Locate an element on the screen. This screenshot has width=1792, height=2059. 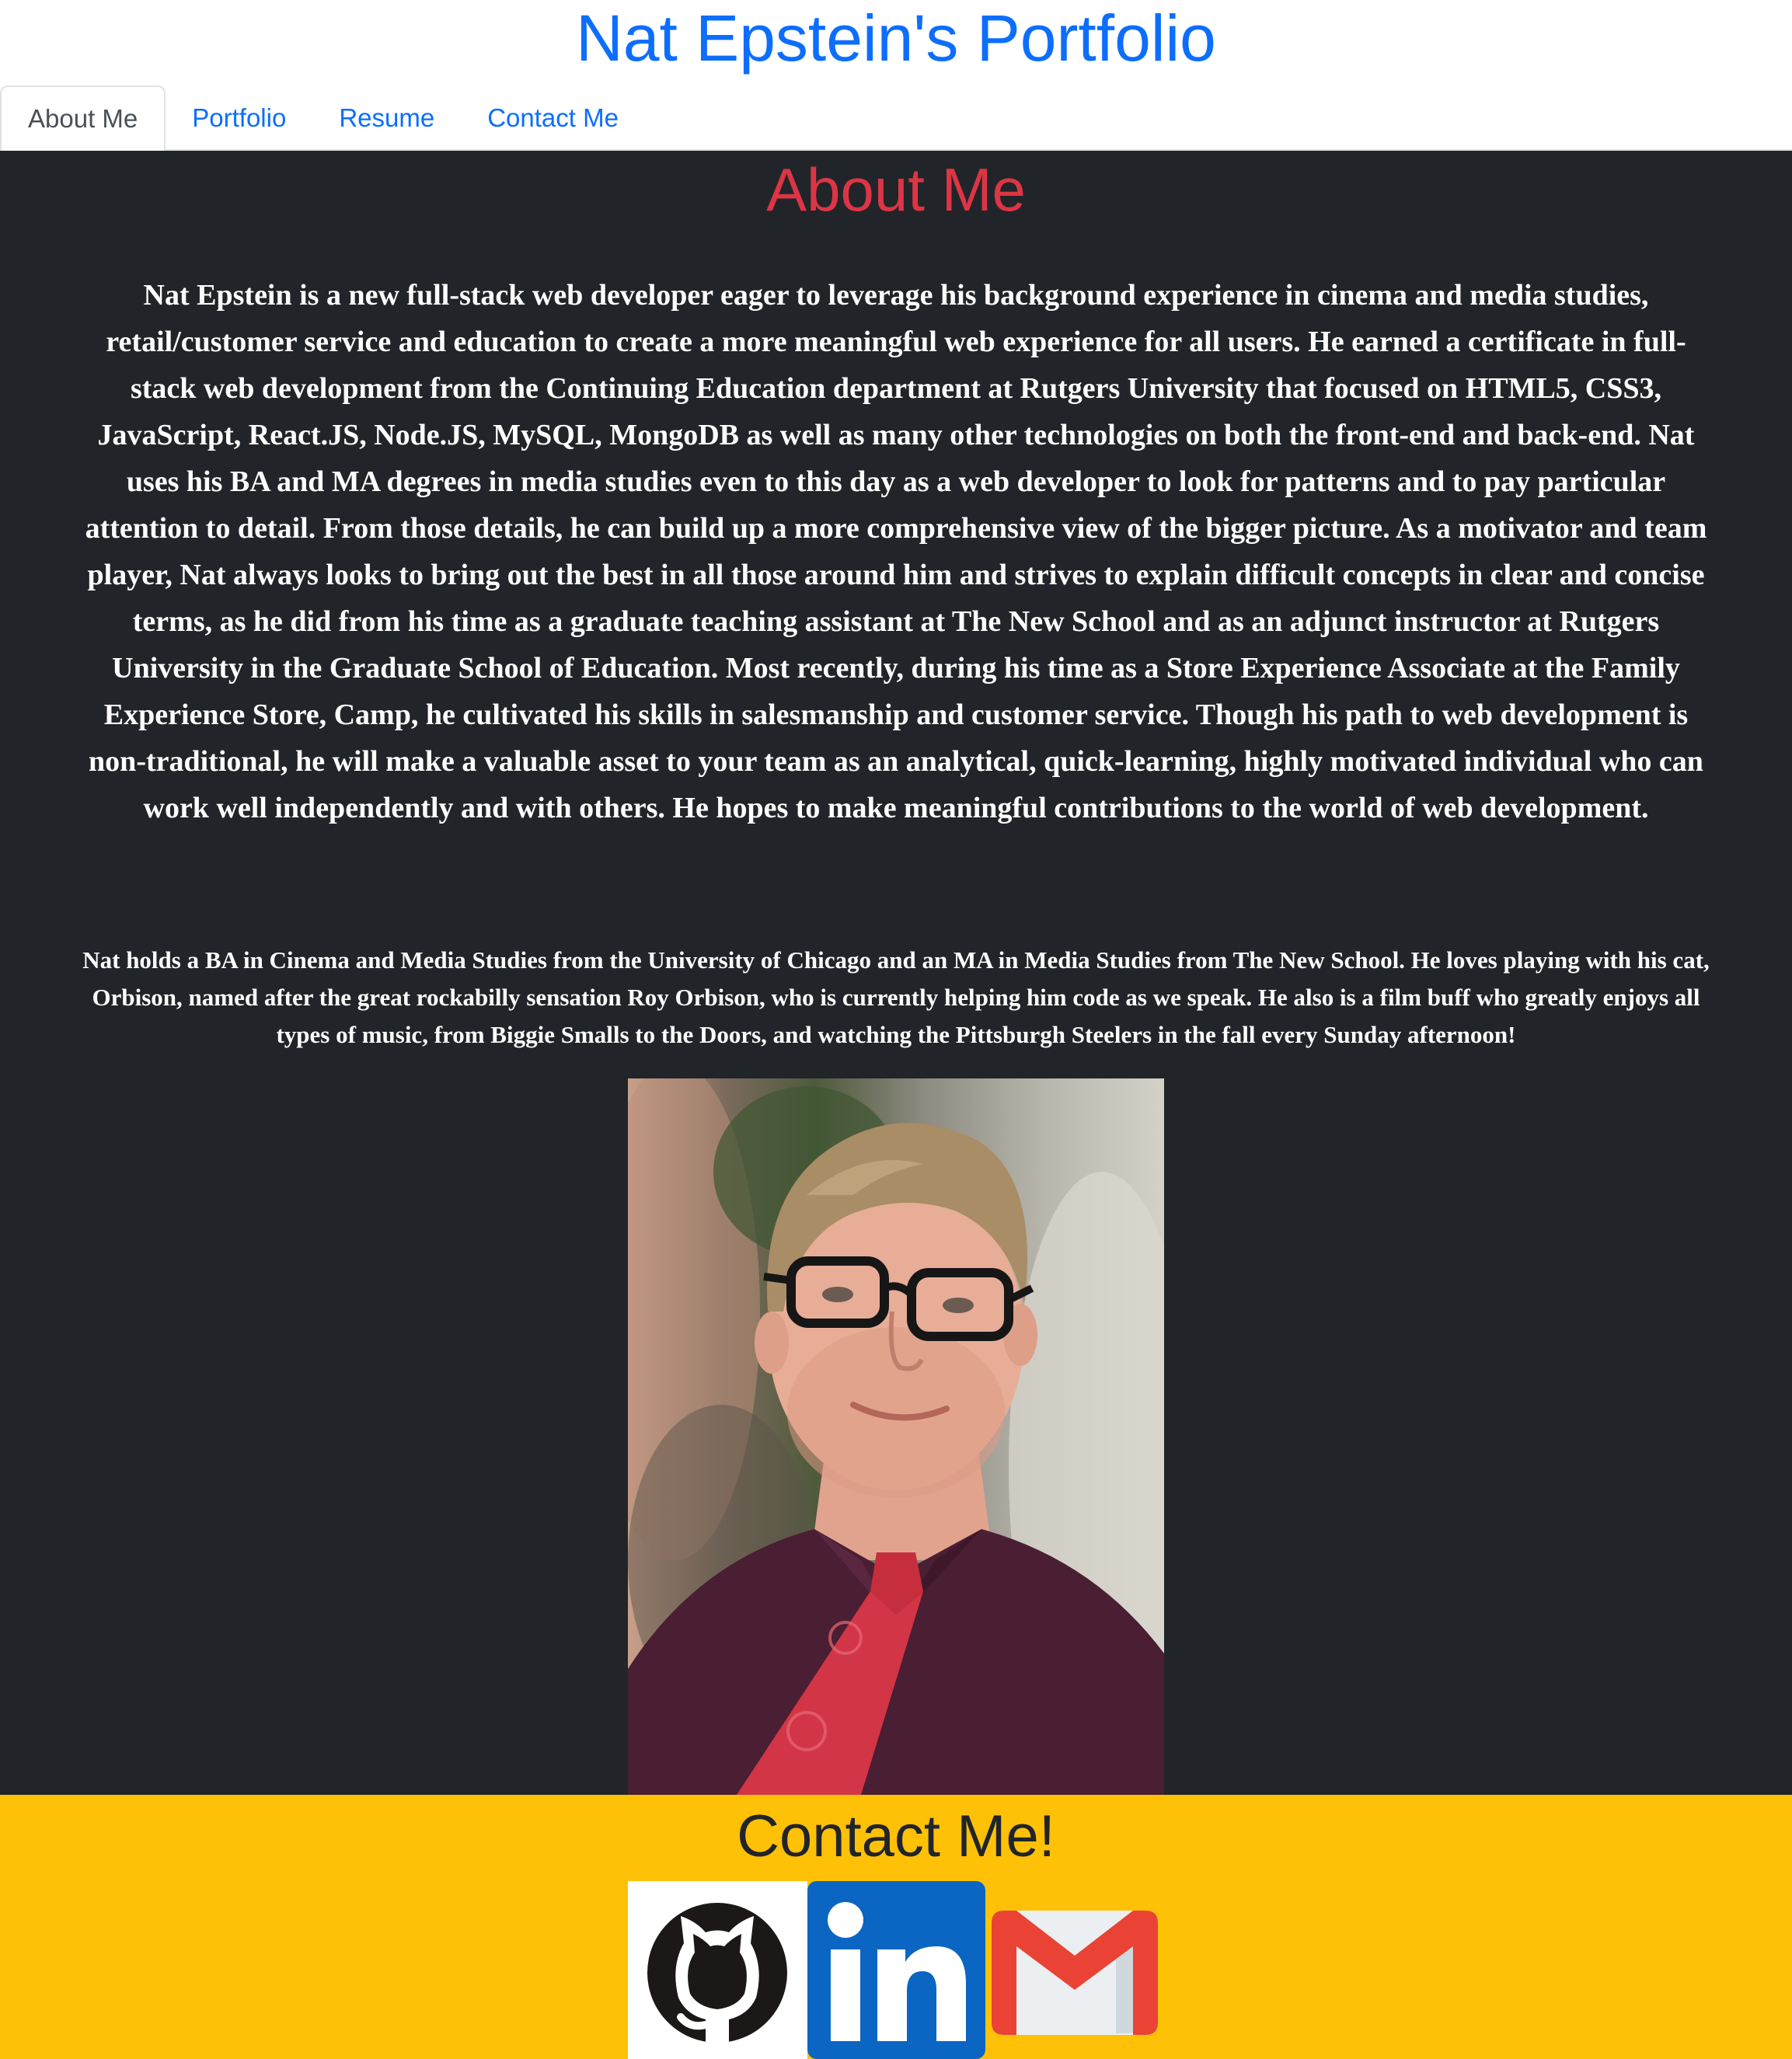
github-link is located at coordinates (717, 1970).